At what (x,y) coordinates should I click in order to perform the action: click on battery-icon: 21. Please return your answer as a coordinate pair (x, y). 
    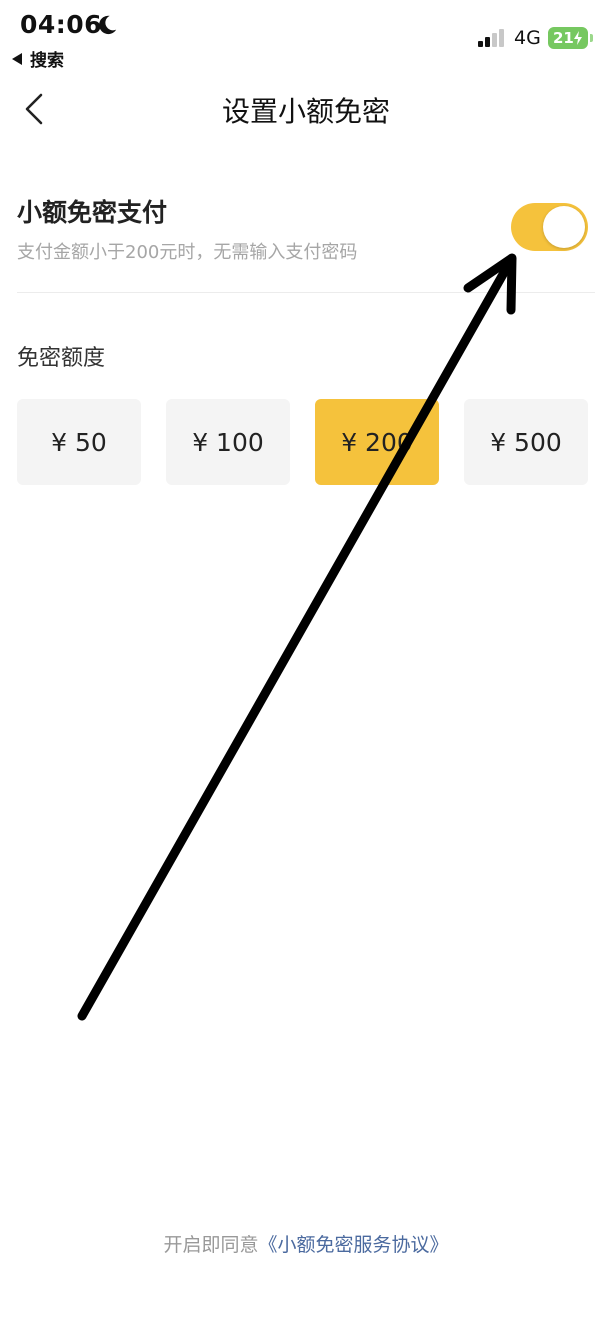
    Looking at the image, I should click on (568, 38).